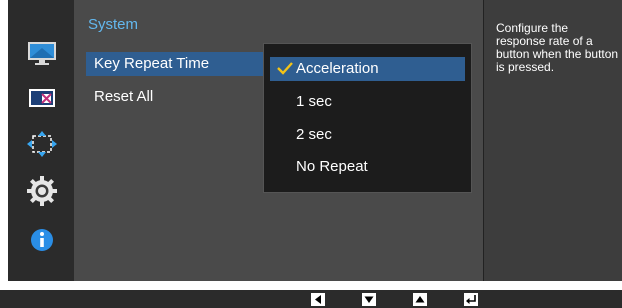 The height and width of the screenshot is (308, 622). Describe the element at coordinates (175, 64) in the screenshot. I see `menu-item-key-repeat-time: Key Repeat Time` at that location.